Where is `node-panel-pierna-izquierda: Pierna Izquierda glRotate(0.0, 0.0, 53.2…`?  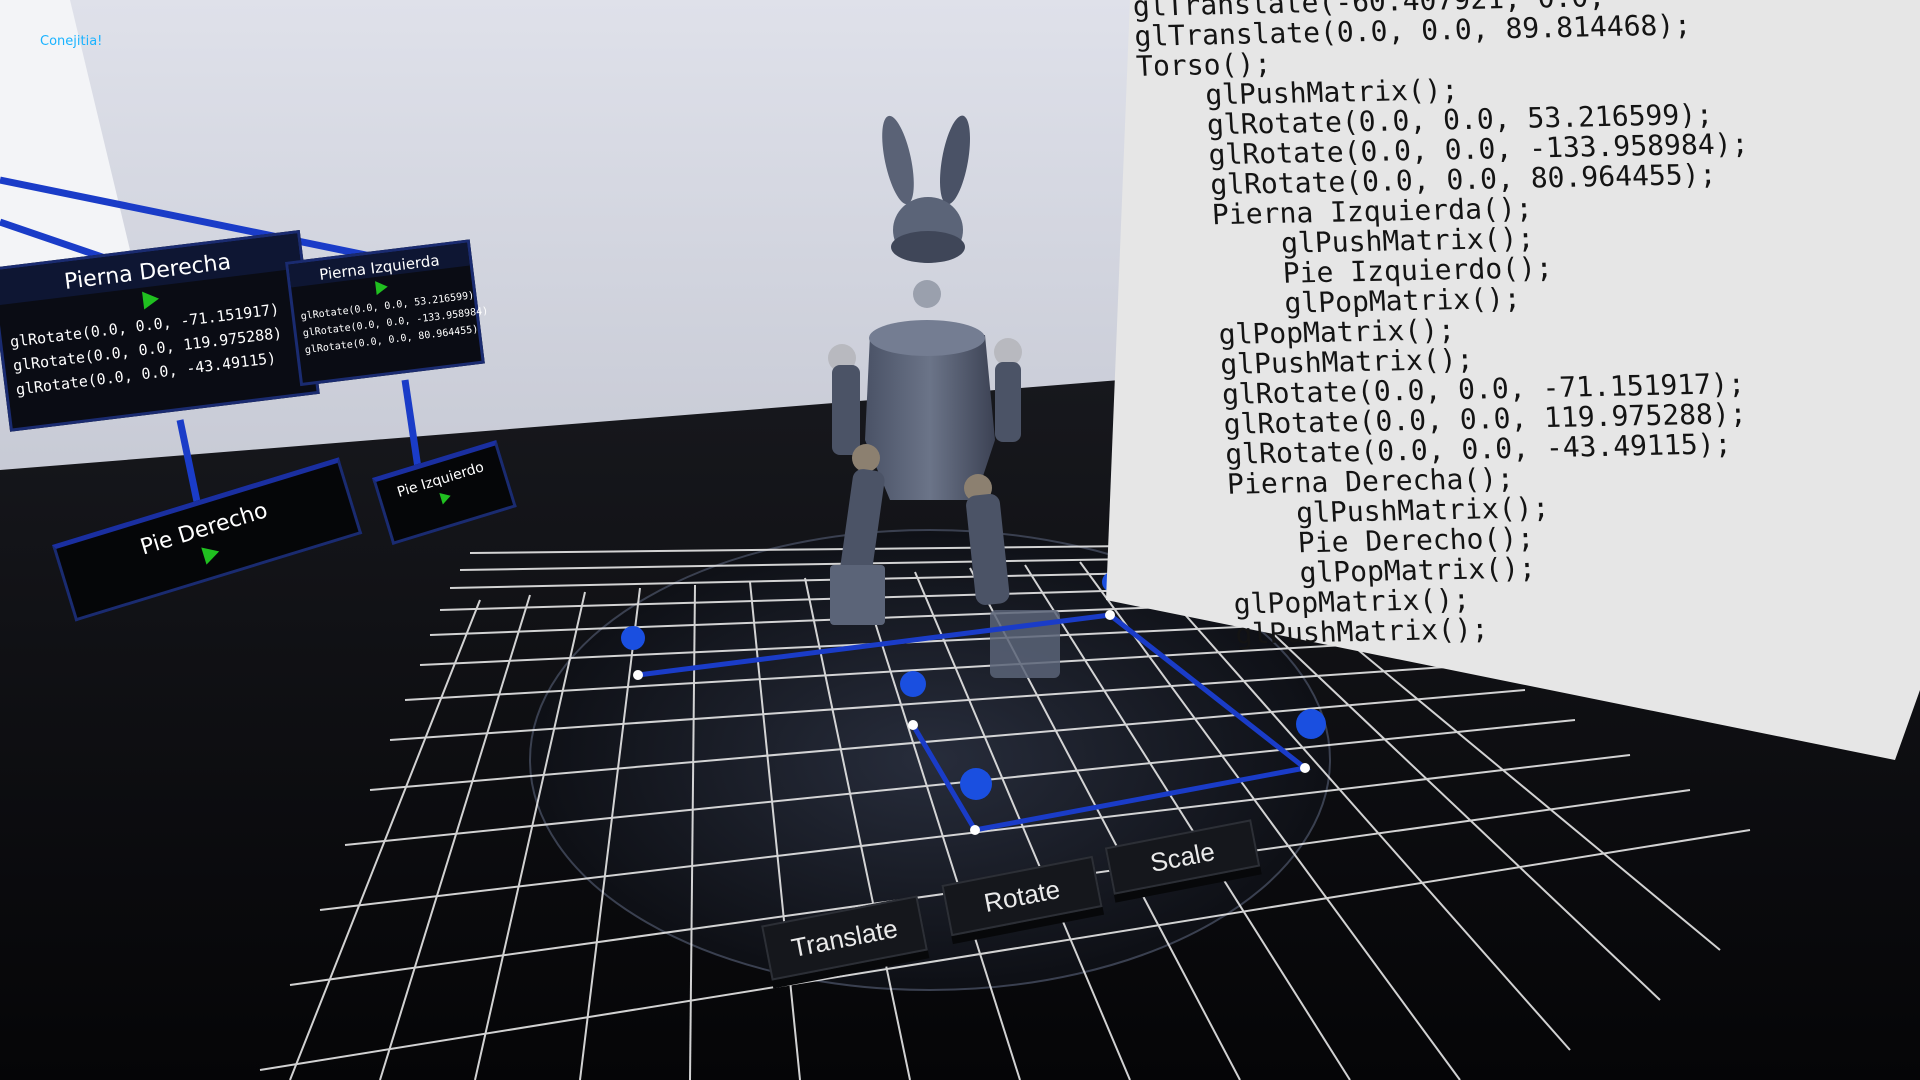 node-panel-pierna-izquierda: Pierna Izquierda glRotate(0.0, 0.0, 53.2… is located at coordinates (387, 313).